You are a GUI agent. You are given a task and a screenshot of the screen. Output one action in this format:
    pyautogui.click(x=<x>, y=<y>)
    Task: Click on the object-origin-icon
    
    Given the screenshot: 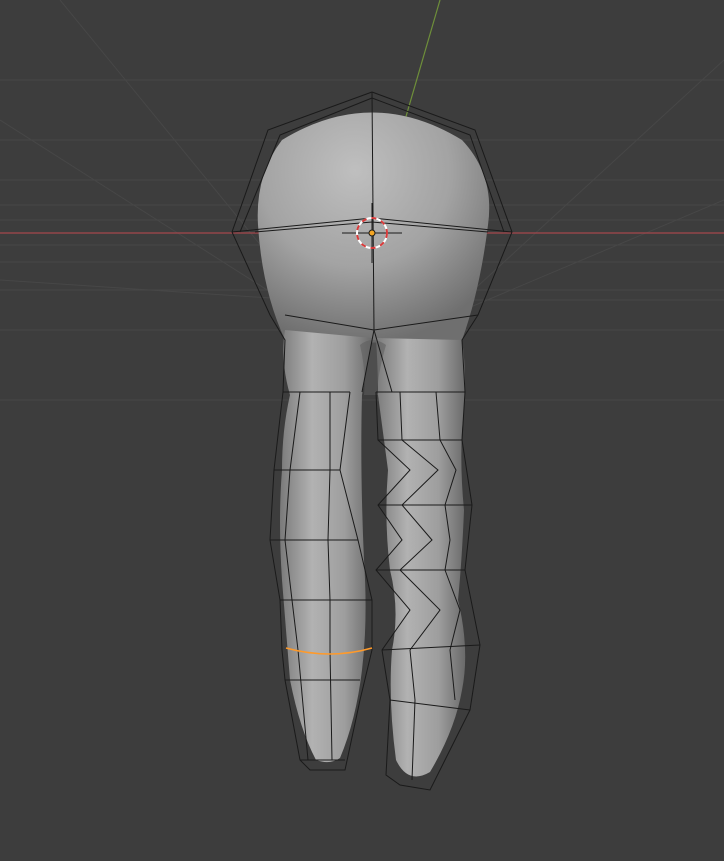 What is the action you would take?
    pyautogui.click(x=372, y=233)
    